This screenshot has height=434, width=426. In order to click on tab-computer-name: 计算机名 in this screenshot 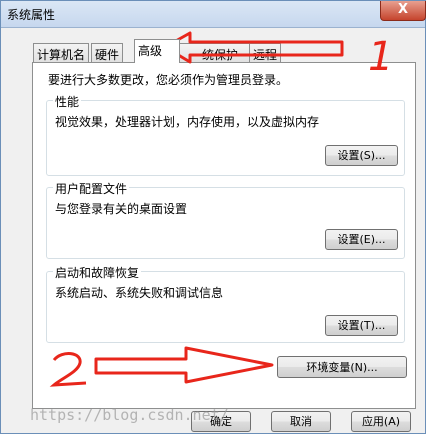, I will do `click(61, 52)`.